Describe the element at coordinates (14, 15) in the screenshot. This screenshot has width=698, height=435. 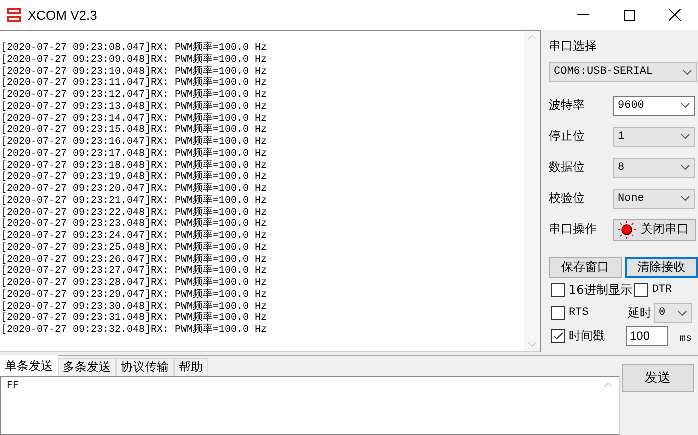
I see `logo-icon` at that location.